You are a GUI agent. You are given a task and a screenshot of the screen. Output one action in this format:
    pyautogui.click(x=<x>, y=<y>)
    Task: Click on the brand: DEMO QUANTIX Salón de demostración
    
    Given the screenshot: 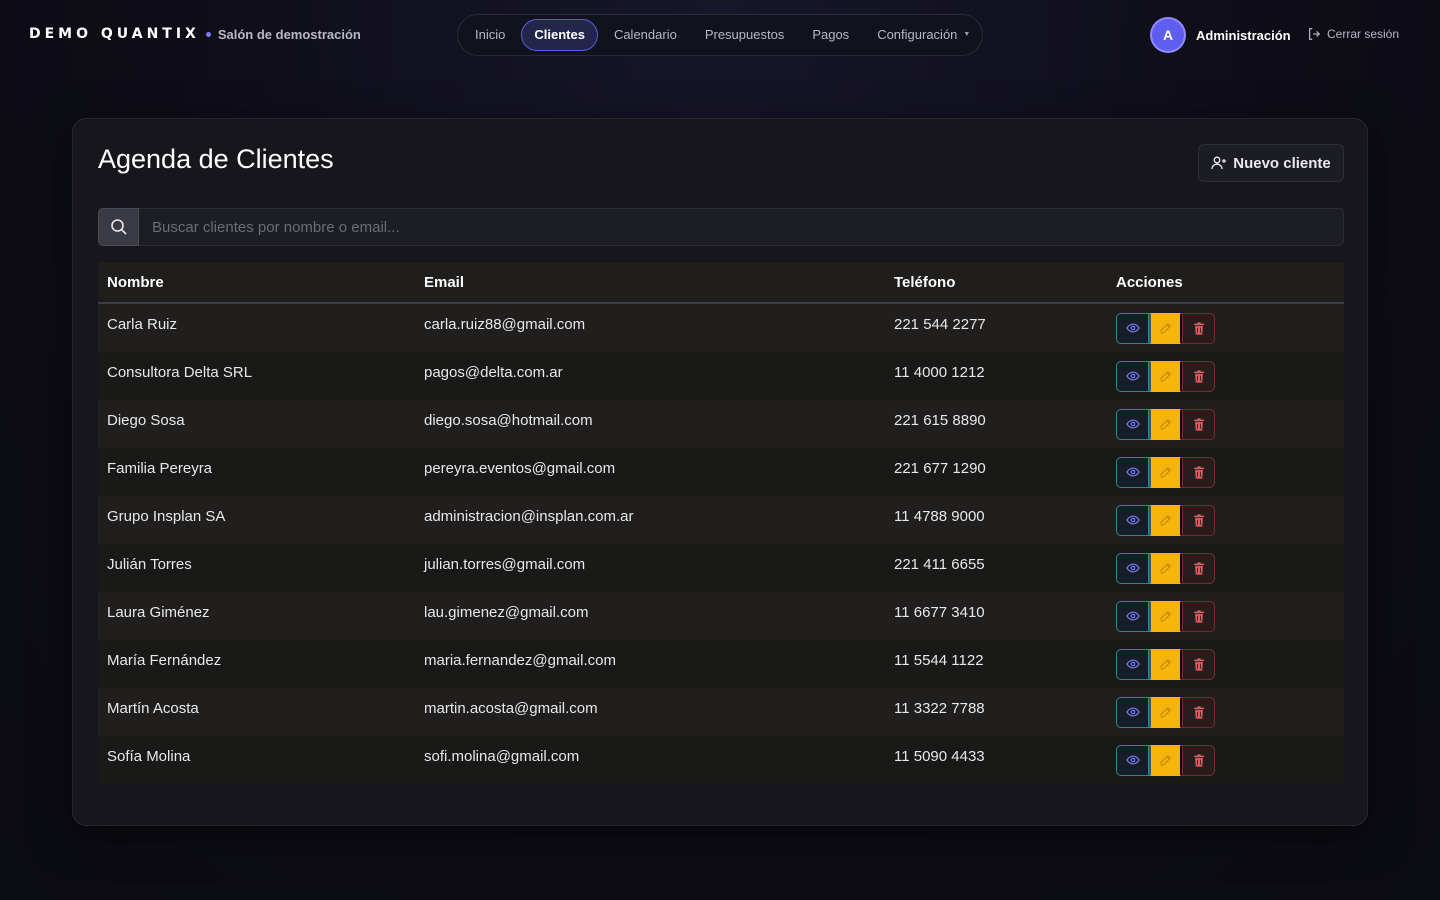 What is the action you would take?
    pyautogui.click(x=195, y=34)
    